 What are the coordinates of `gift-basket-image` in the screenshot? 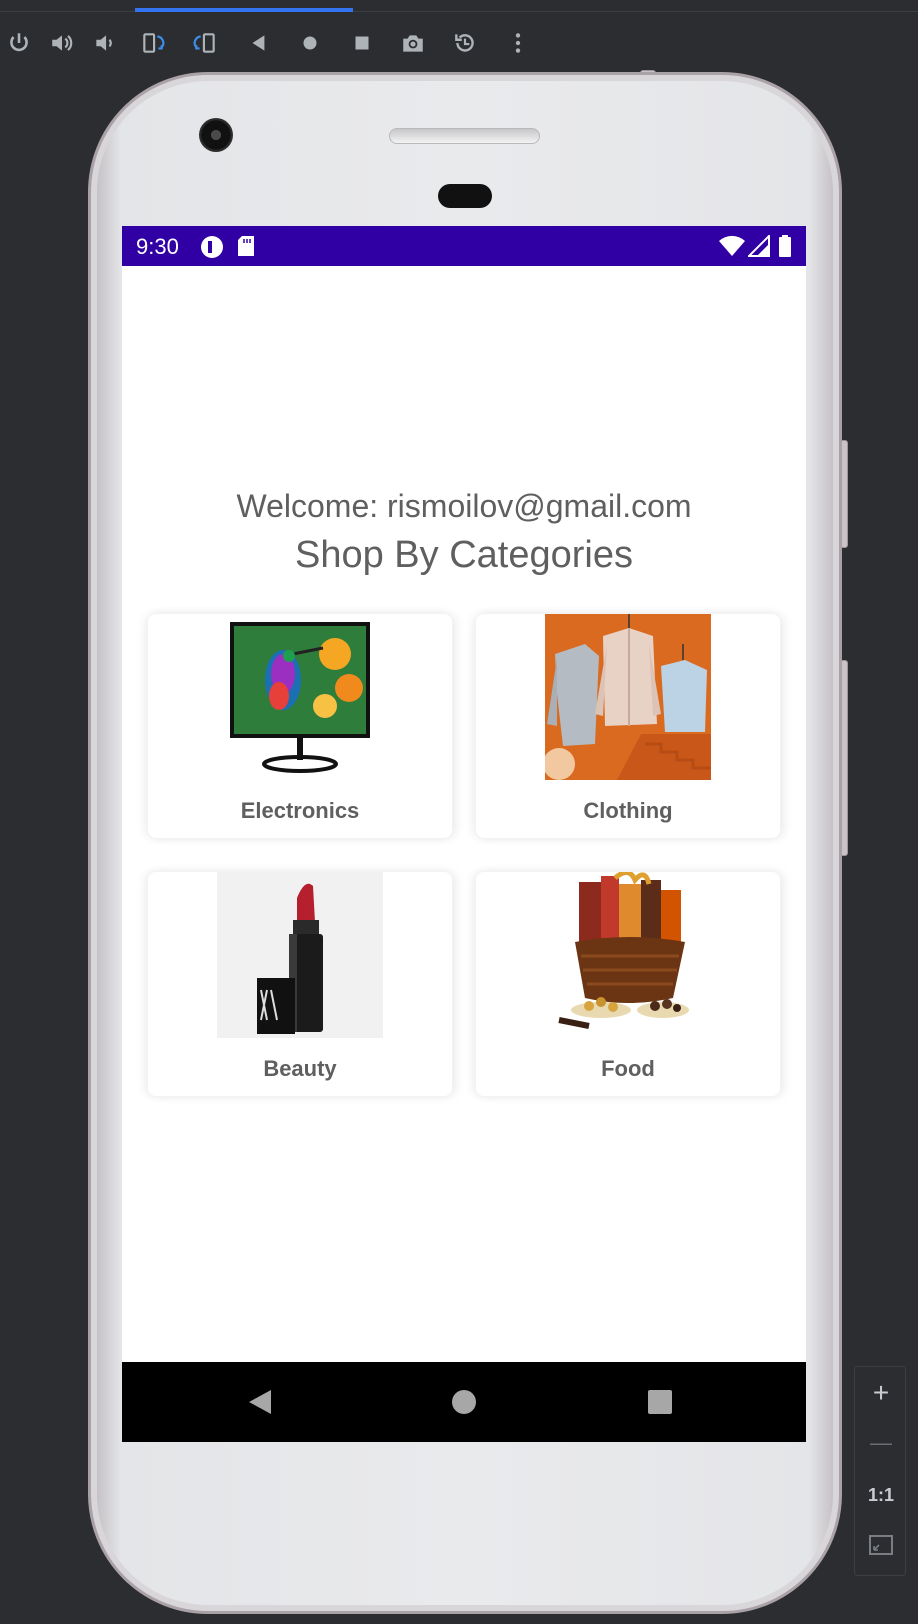 It's located at (628, 955).